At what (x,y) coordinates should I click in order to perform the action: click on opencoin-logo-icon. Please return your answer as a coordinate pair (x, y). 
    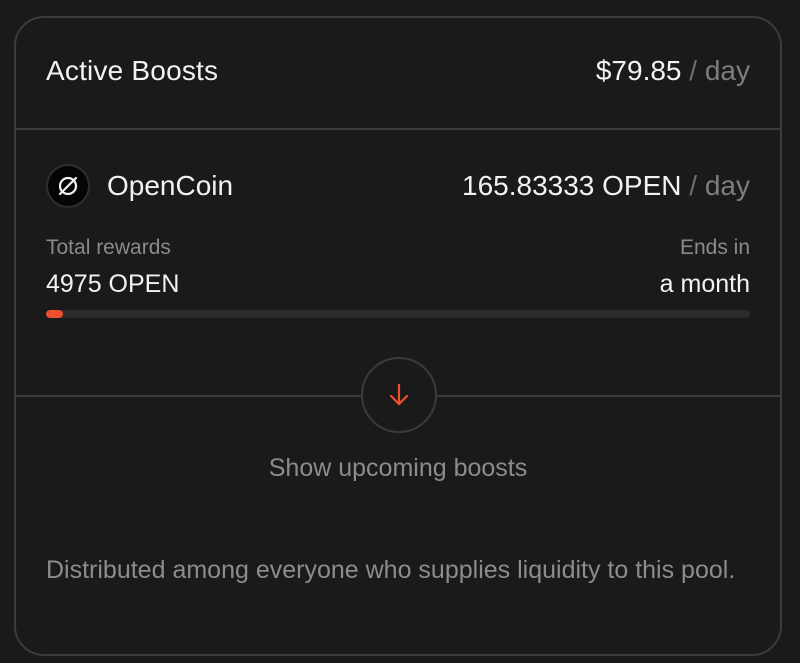
    Looking at the image, I should click on (68, 186).